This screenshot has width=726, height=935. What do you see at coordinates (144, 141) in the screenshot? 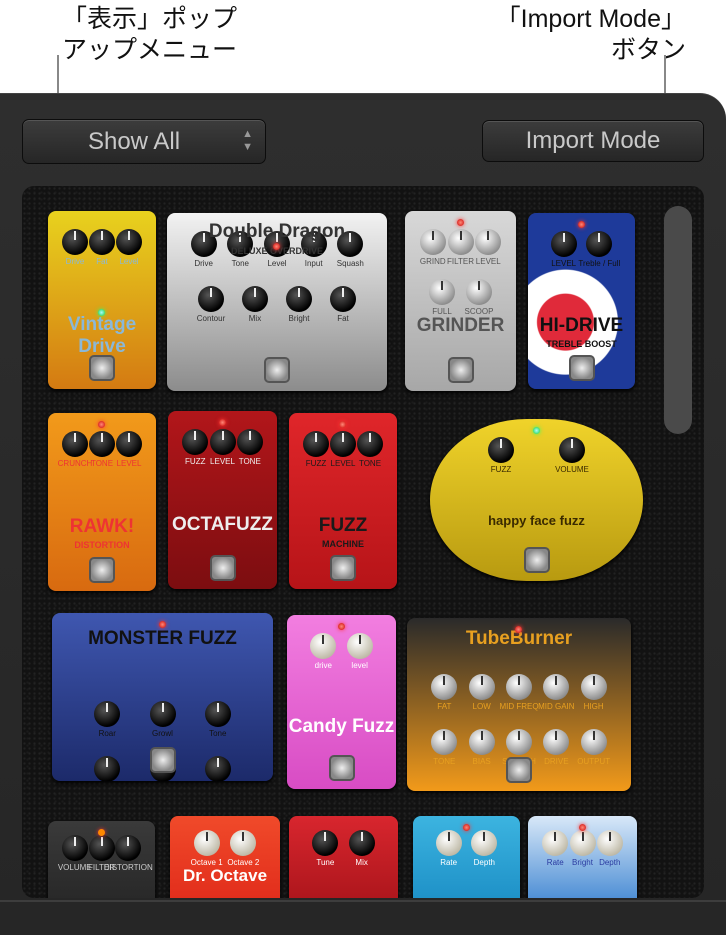
I see `show-popup-menu: Show All ▲ ▼` at bounding box center [144, 141].